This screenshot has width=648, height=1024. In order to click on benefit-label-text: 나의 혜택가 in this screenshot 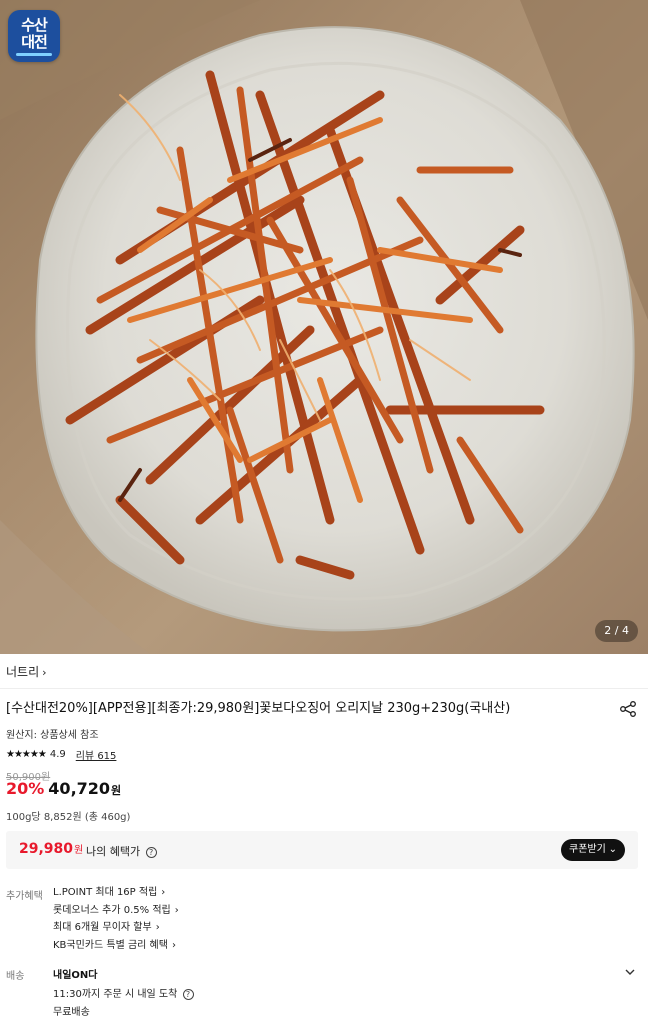, I will do `click(113, 851)`.